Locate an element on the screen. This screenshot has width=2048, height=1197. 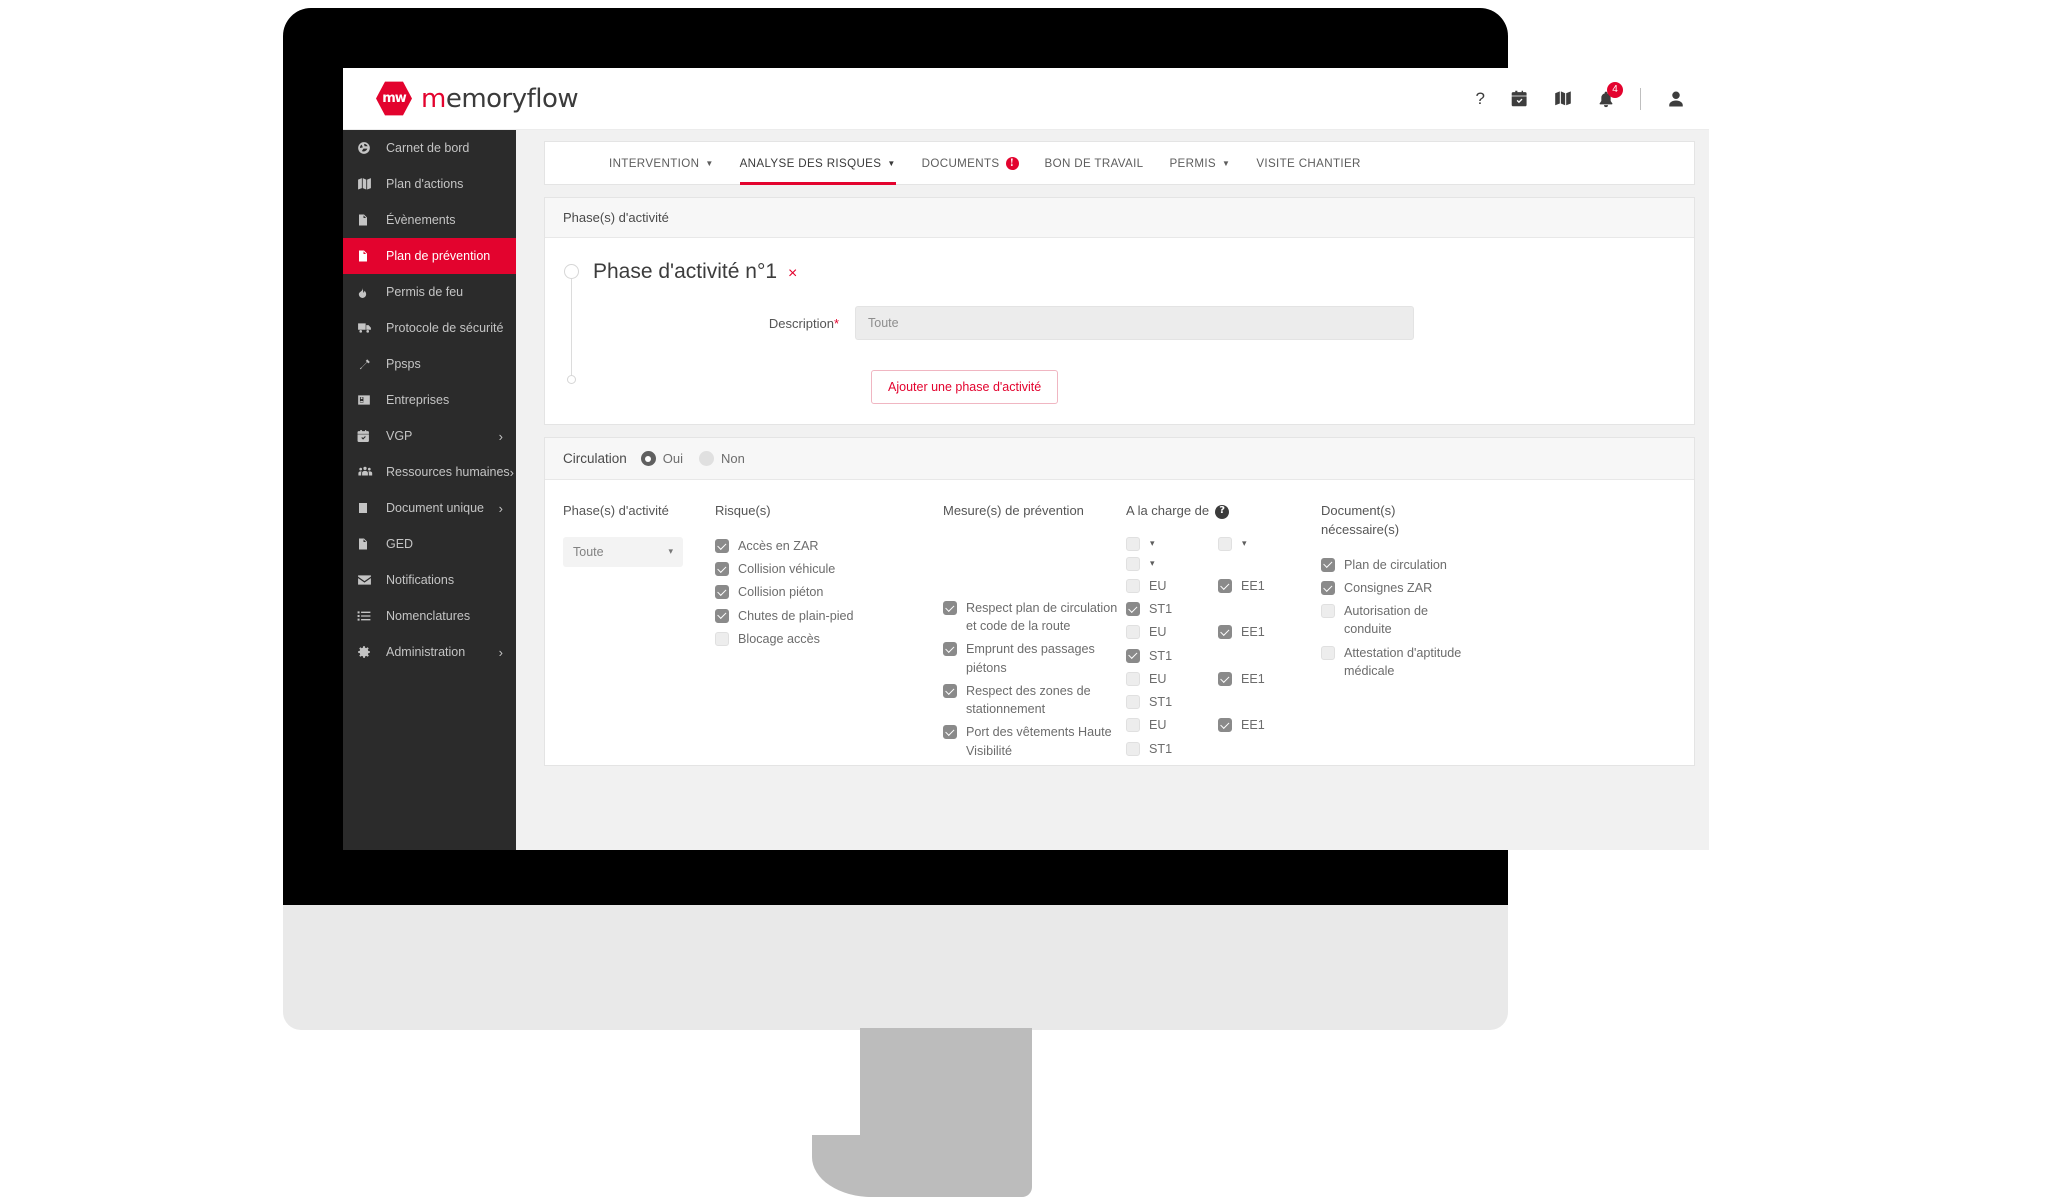
document-item: Consignes ZAR is located at coordinates (1396, 588).